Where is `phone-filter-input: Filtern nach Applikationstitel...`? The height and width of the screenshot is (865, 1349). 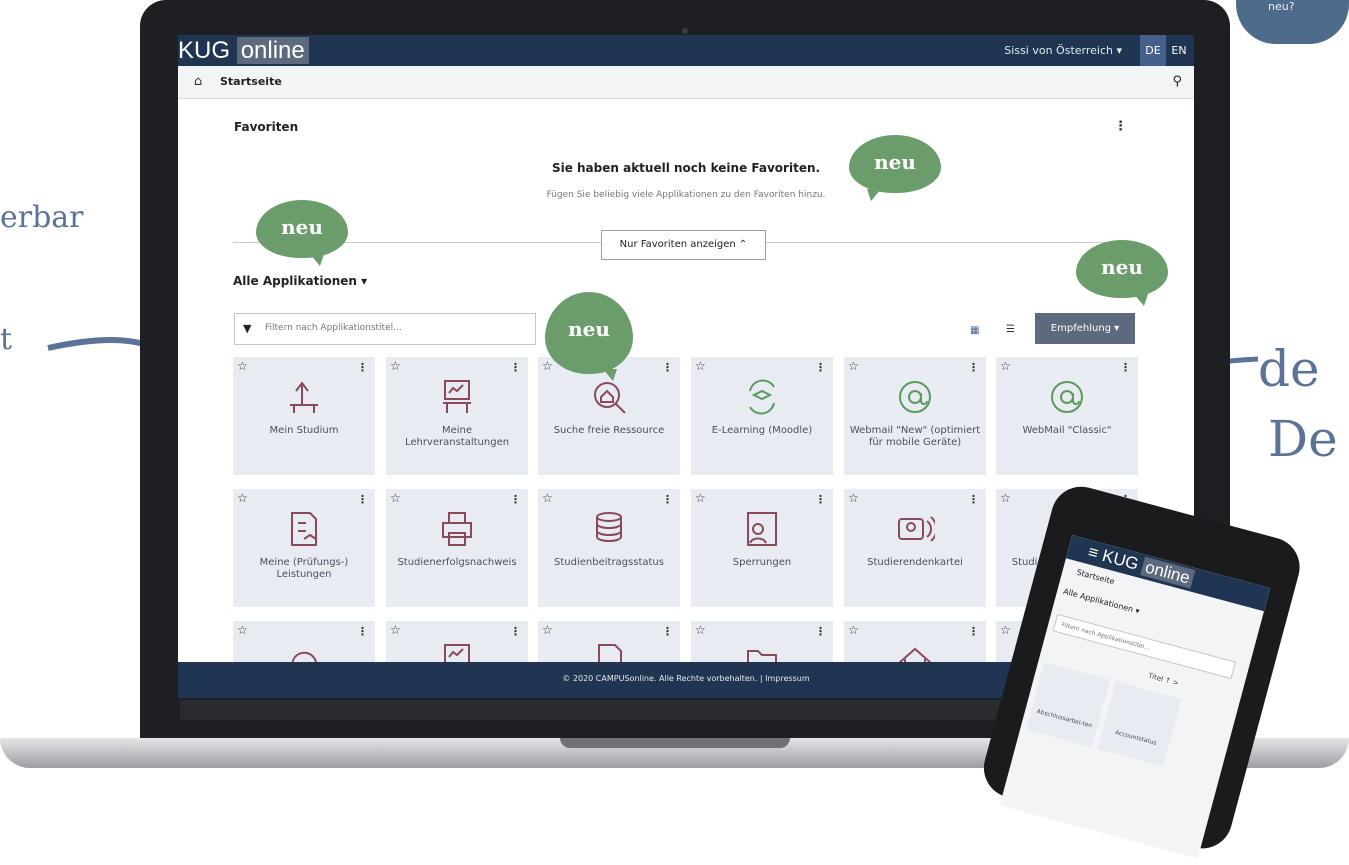
phone-filter-input: Filtern nach Applikationstitel... is located at coordinates (1144, 646).